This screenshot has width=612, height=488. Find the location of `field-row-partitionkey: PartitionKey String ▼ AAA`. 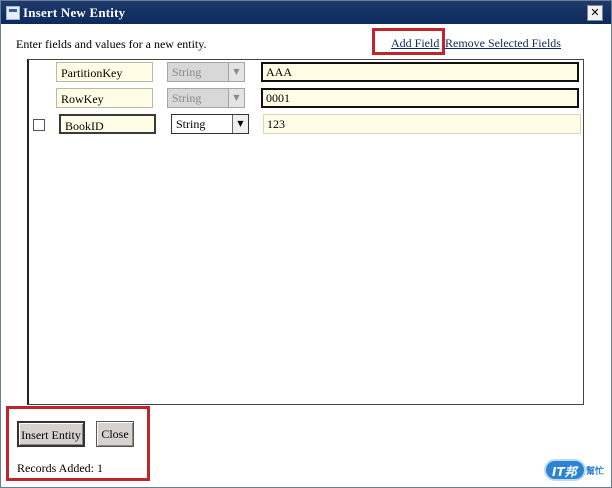

field-row-partitionkey: PartitionKey String ▼ AAA is located at coordinates (306, 74).